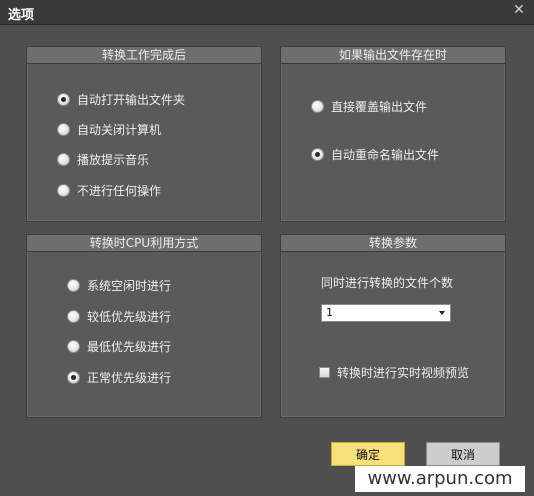 Image resolution: width=534 pixels, height=496 pixels. I want to click on concurrent-files-value: 1, so click(329, 312).